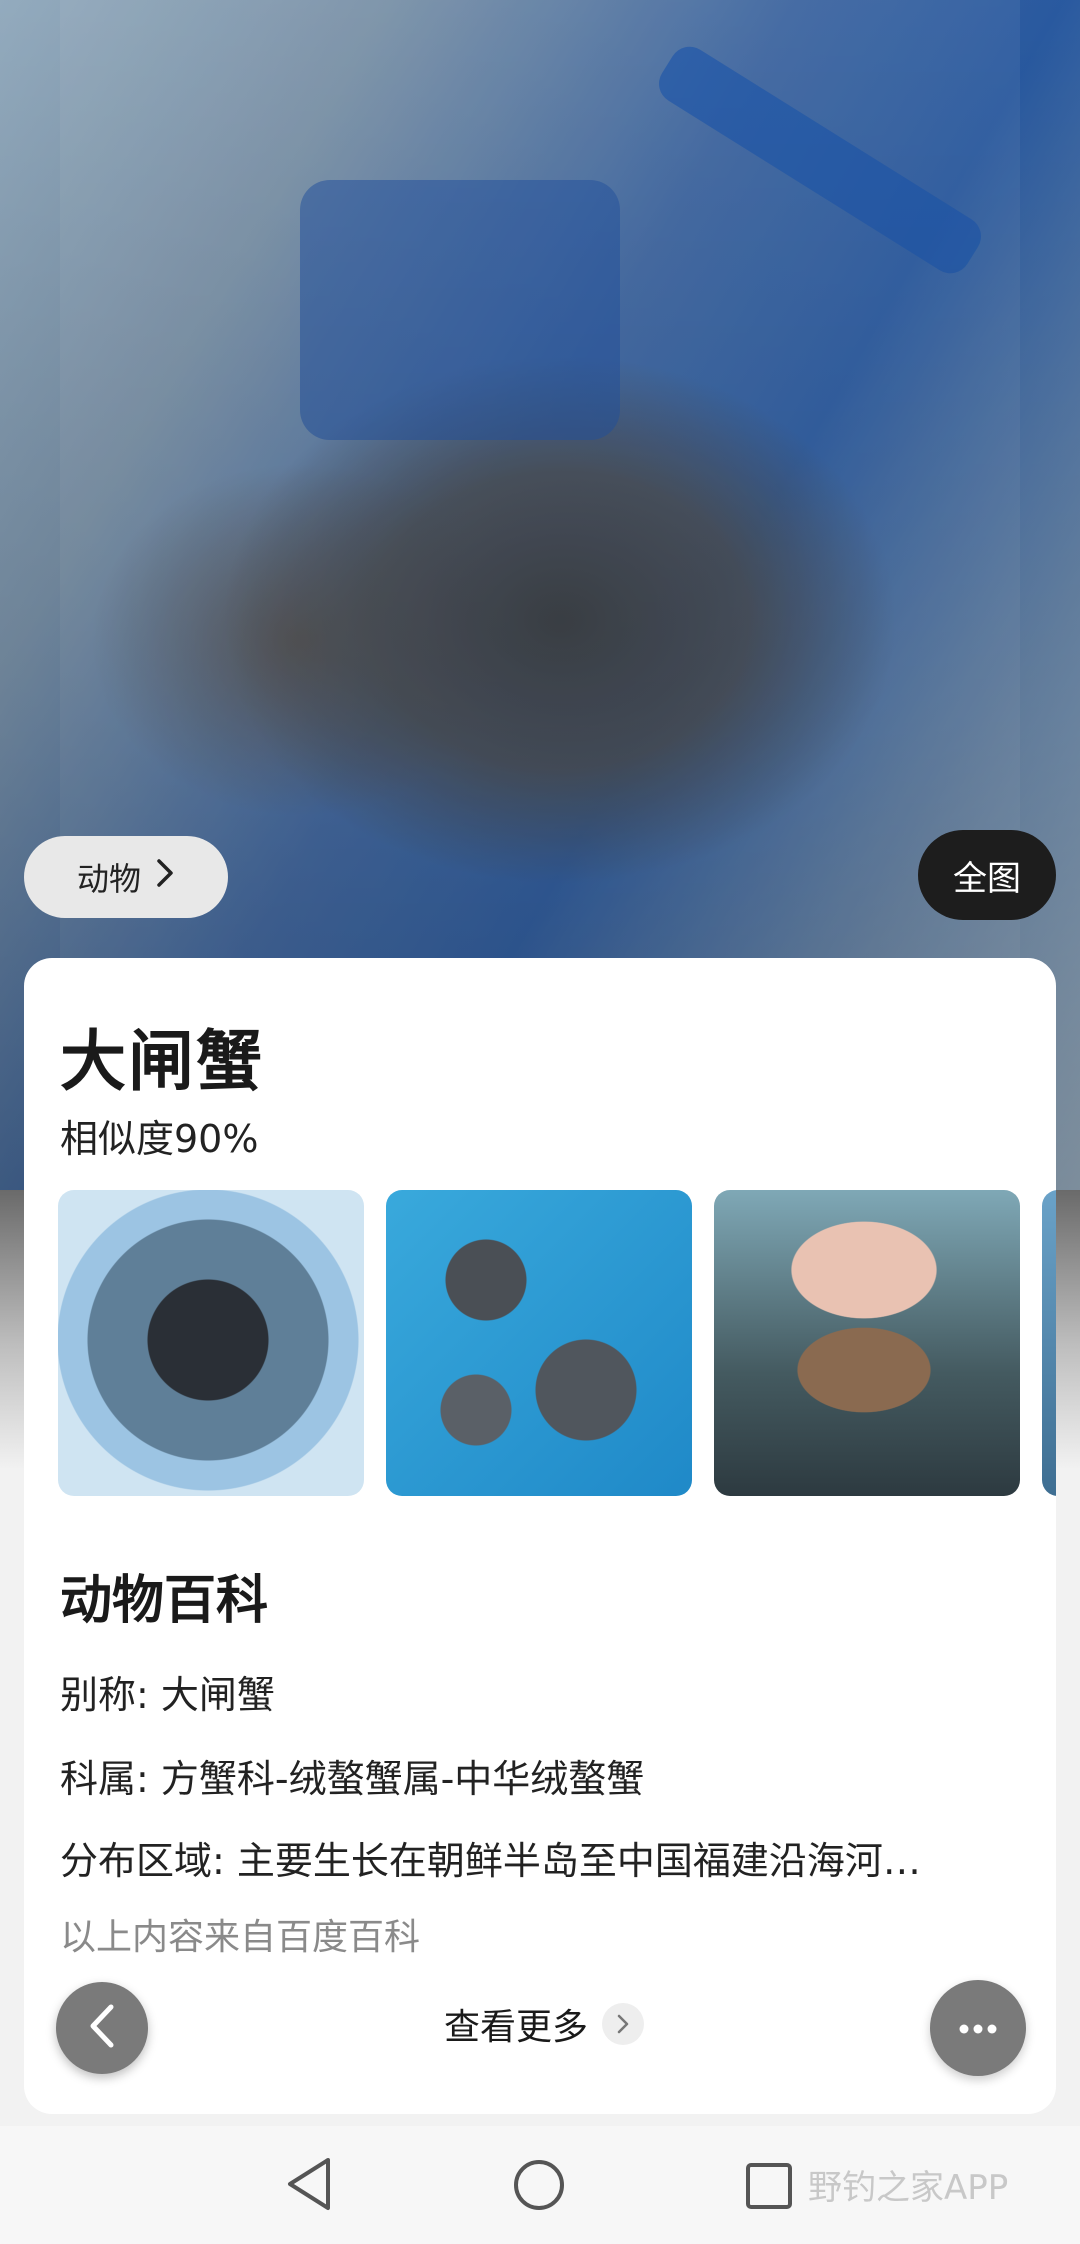 This screenshot has height=2244, width=1080. I want to click on encyclopedia-heading: 动物百科, so click(164, 1601).